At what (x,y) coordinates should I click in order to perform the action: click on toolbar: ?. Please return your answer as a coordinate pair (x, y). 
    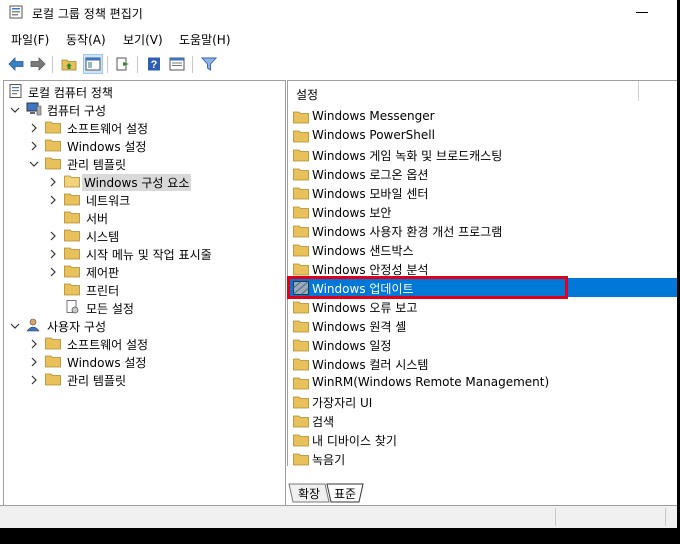
    Looking at the image, I should click on (338, 65).